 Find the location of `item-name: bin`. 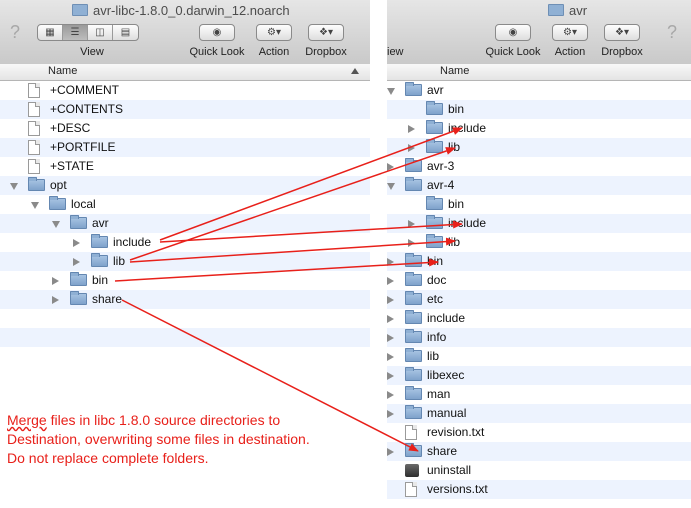

item-name: bin is located at coordinates (456, 204).